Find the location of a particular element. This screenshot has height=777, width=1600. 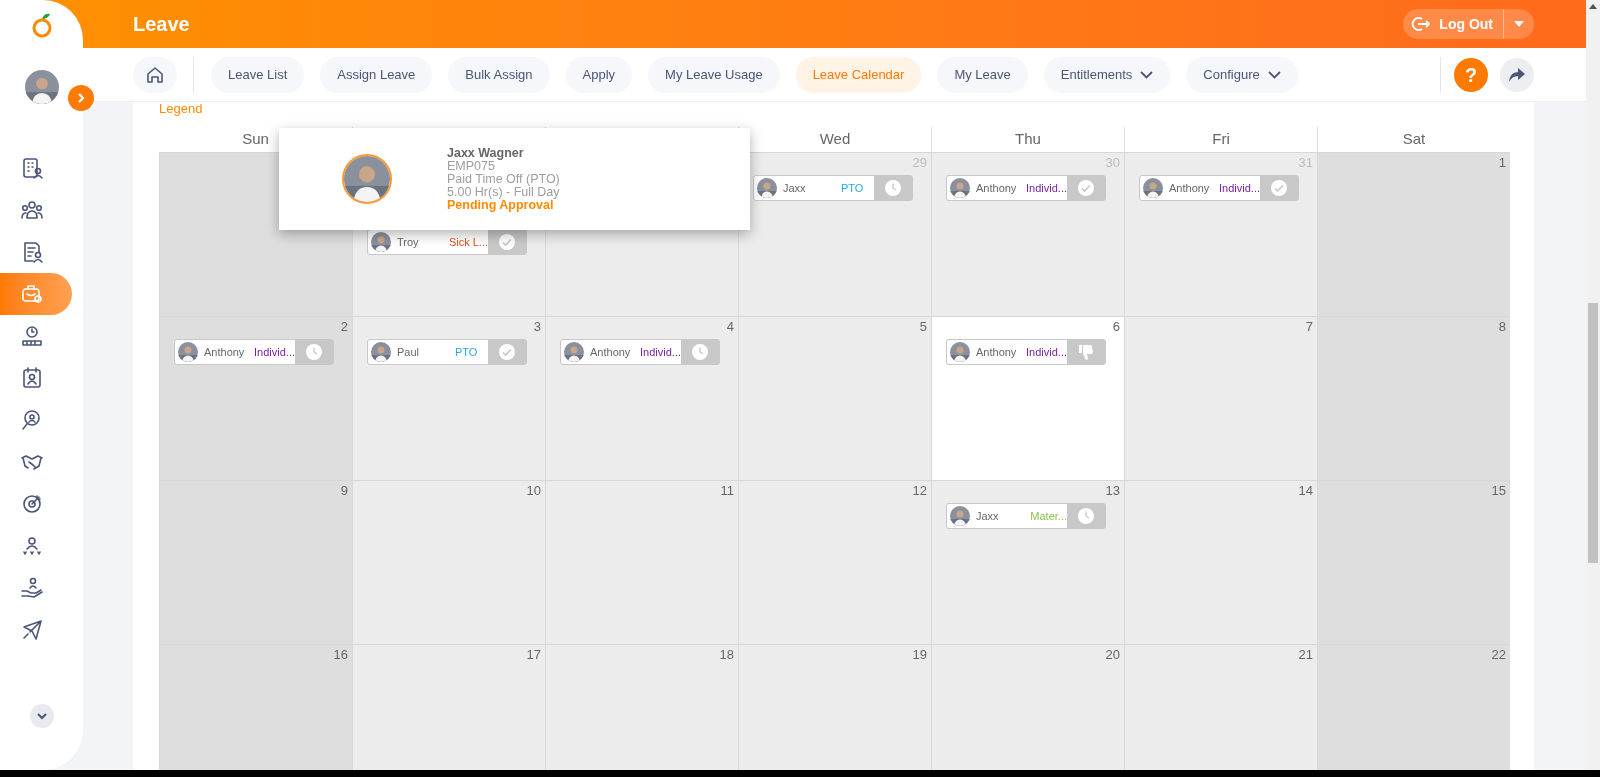

nav-tab: Bulk Assign is located at coordinates (499, 74).